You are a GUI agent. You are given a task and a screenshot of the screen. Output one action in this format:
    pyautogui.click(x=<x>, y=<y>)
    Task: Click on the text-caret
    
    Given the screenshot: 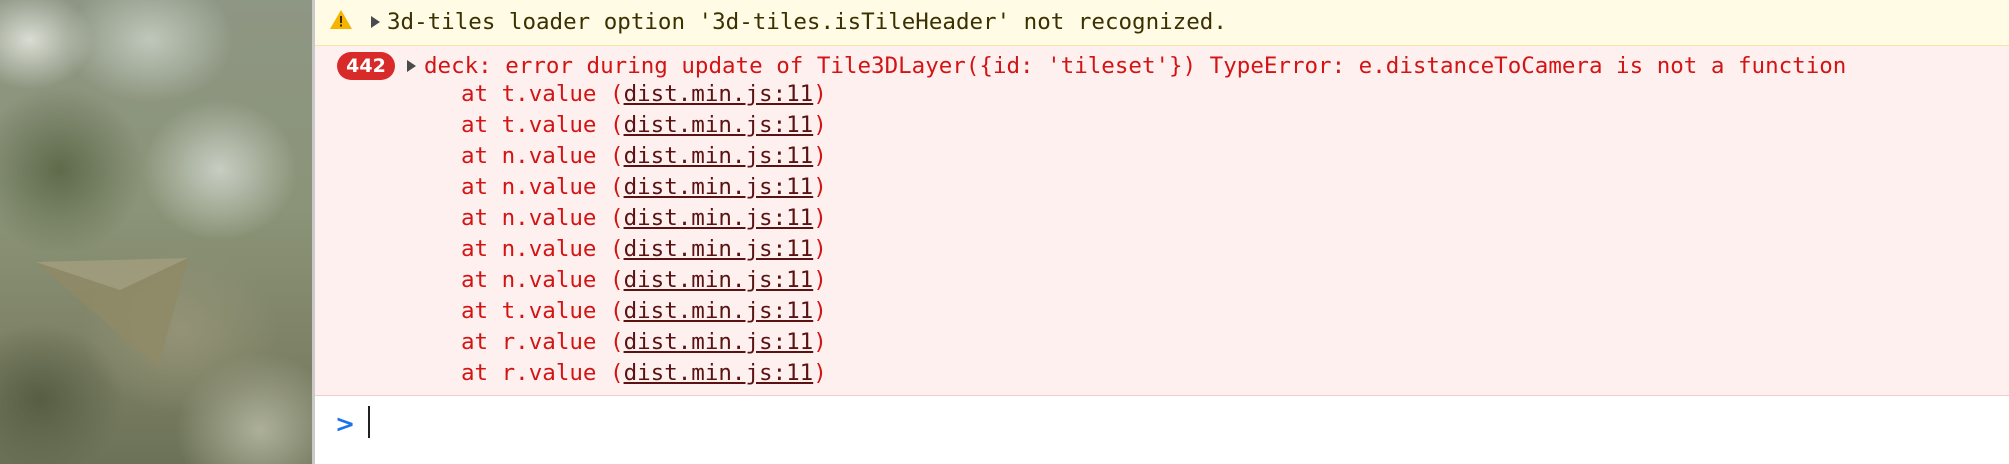 What is the action you would take?
    pyautogui.click(x=369, y=422)
    